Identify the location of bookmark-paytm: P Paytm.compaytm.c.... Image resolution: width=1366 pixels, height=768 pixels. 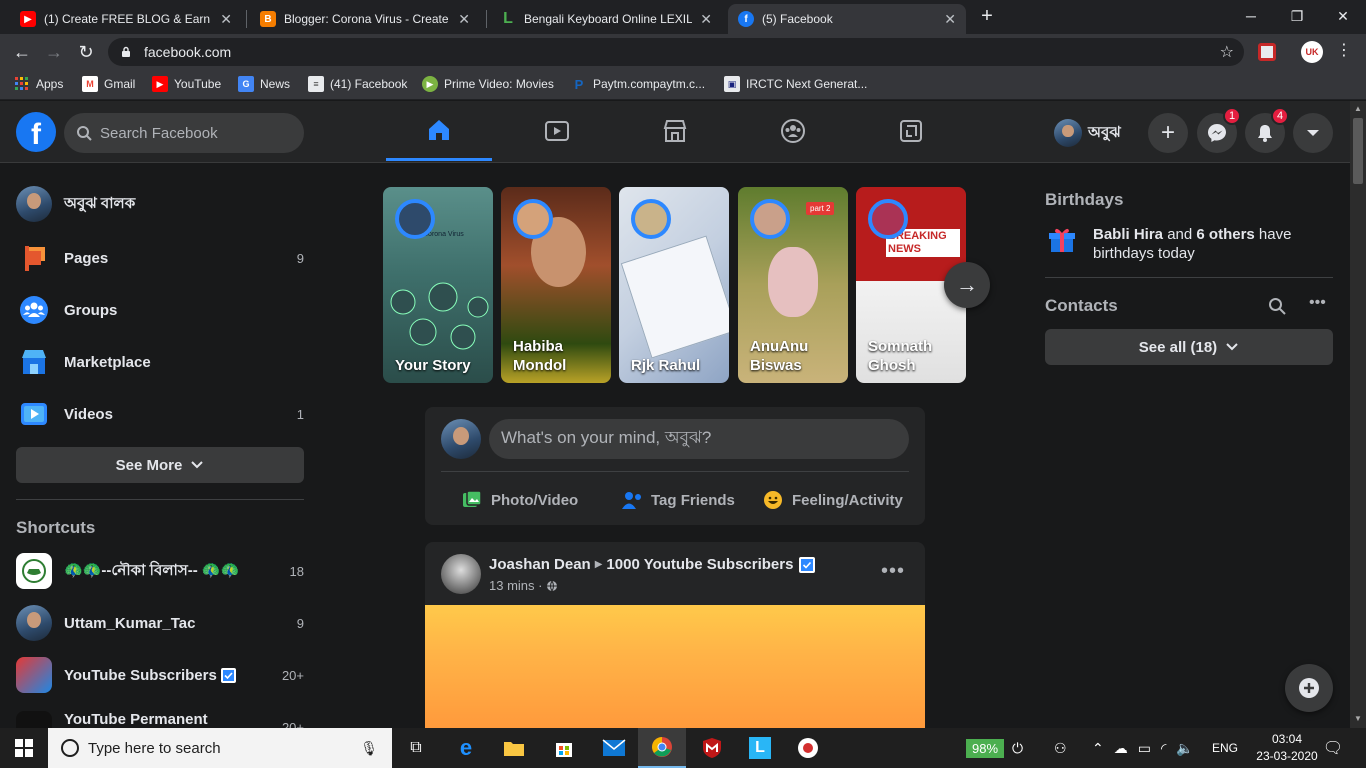
(638, 84).